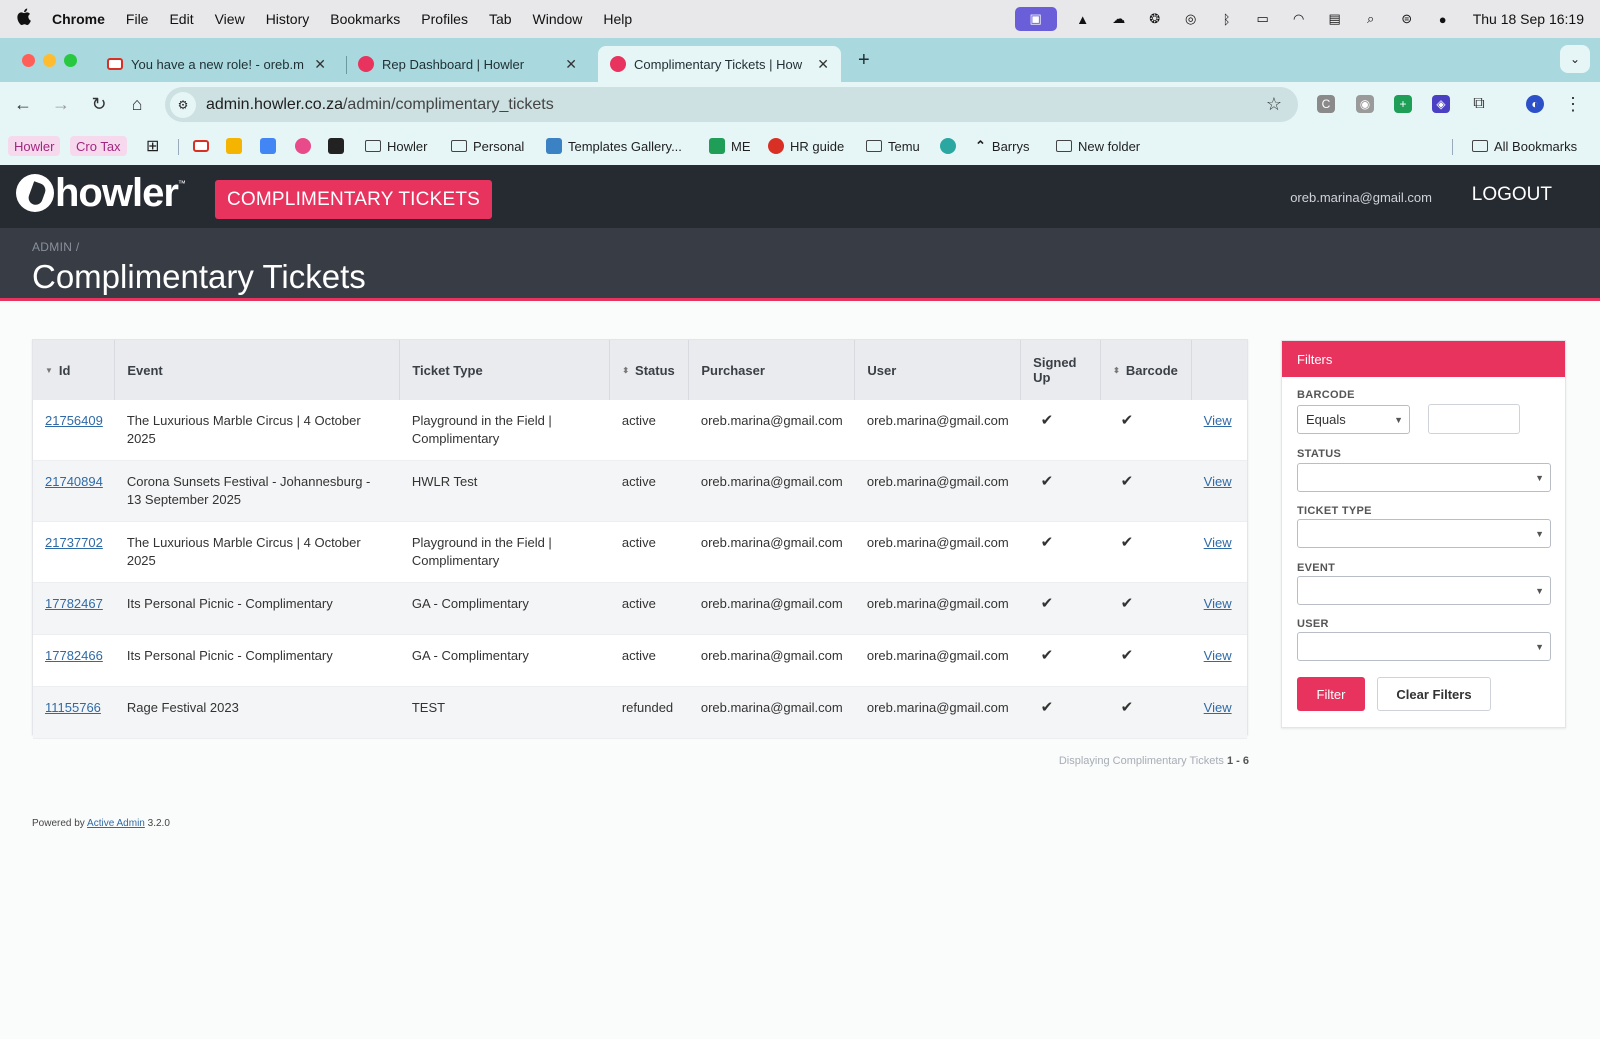  Describe the element at coordinates (23, 104) in the screenshot. I see `back-arrow-icon: ←` at that location.